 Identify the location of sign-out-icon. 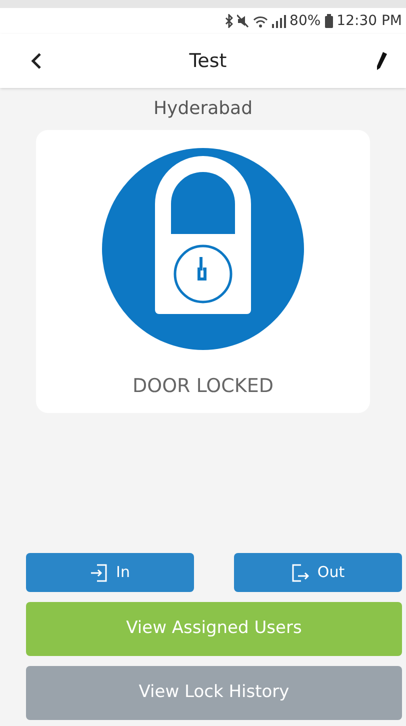
(300, 572).